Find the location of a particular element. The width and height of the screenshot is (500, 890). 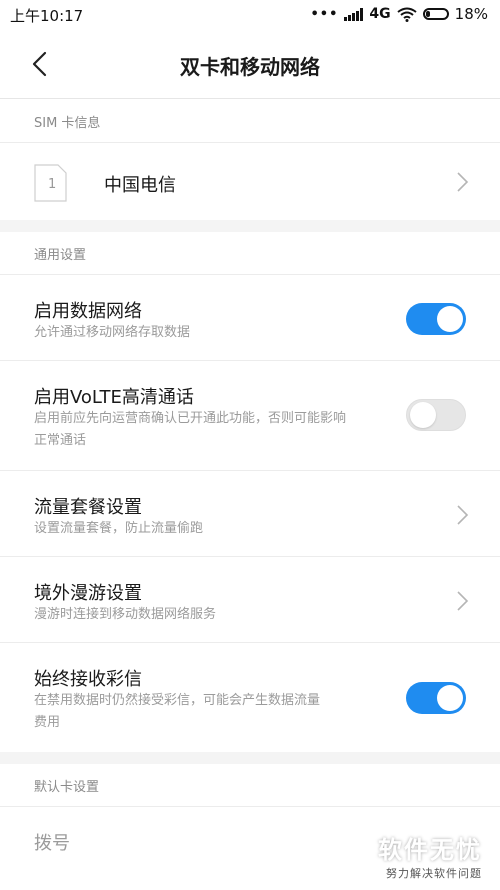

setting-subtitle: 允许通过移动网络存取数据 is located at coordinates (112, 332).